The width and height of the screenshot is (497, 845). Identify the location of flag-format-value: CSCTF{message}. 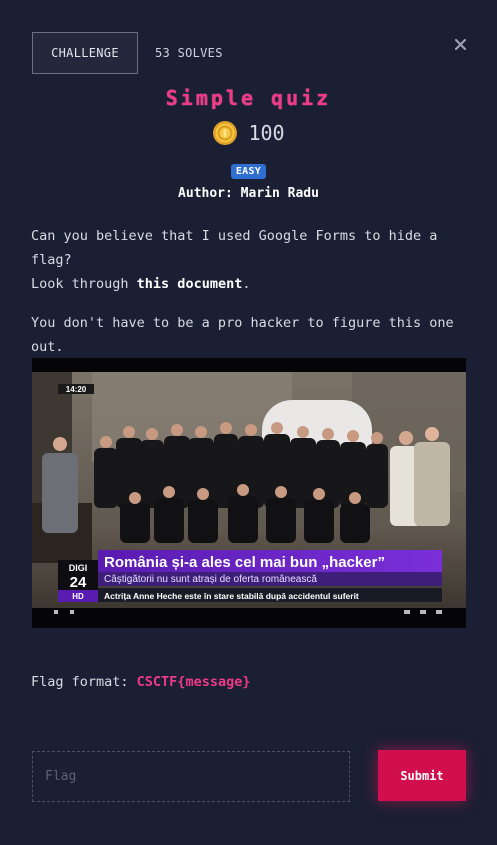
(193, 682).